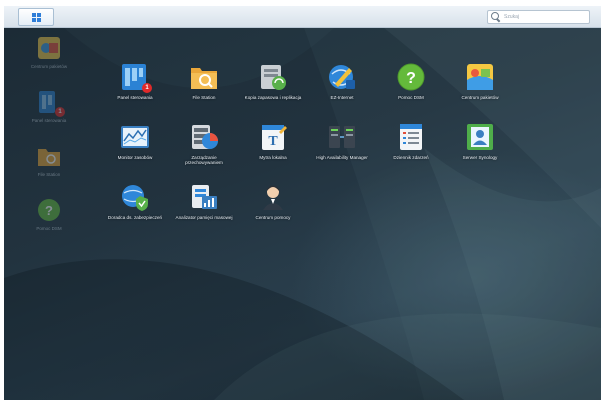  Describe the element at coordinates (538, 17) in the screenshot. I see `search-input: Szukaj` at that location.